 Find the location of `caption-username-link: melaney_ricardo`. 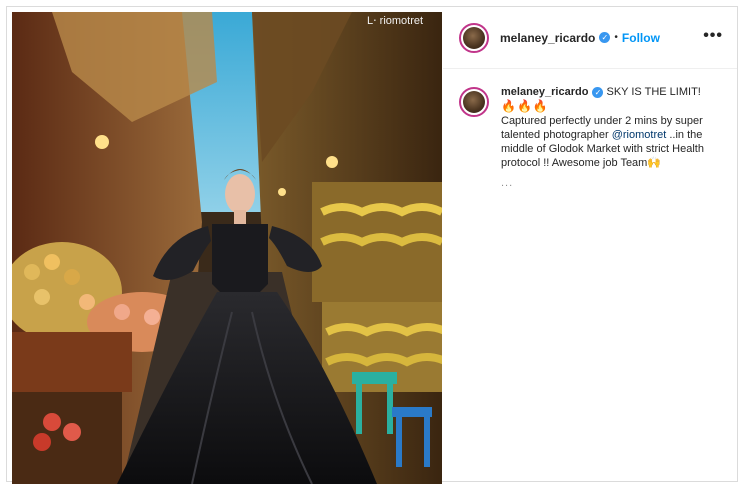

caption-username-link: melaney_ricardo is located at coordinates (544, 92).